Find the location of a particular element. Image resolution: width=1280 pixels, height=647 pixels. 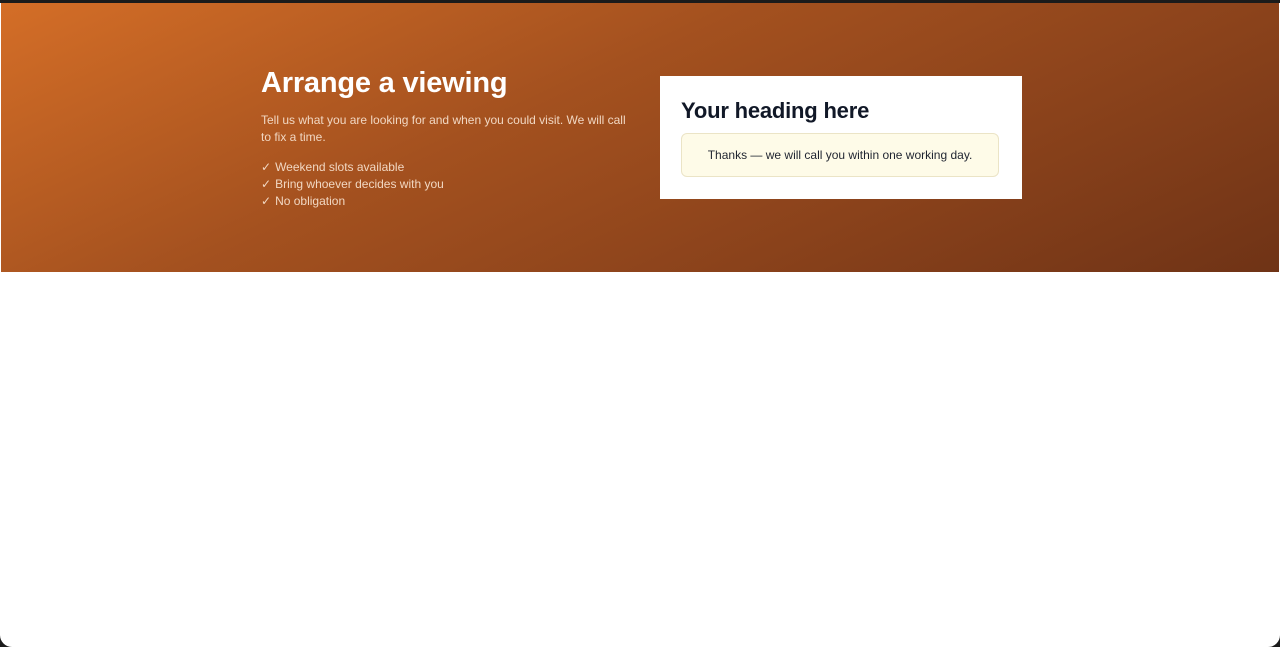

card-heading: Your heading here is located at coordinates (775, 110).